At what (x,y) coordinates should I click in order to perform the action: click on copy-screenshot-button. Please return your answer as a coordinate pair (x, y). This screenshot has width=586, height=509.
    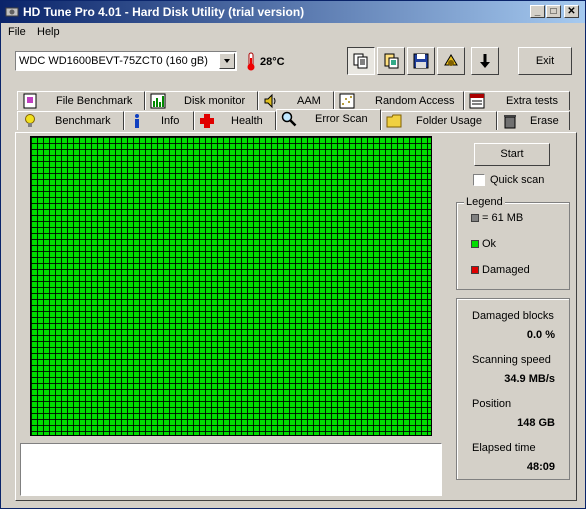
    Looking at the image, I should click on (391, 61).